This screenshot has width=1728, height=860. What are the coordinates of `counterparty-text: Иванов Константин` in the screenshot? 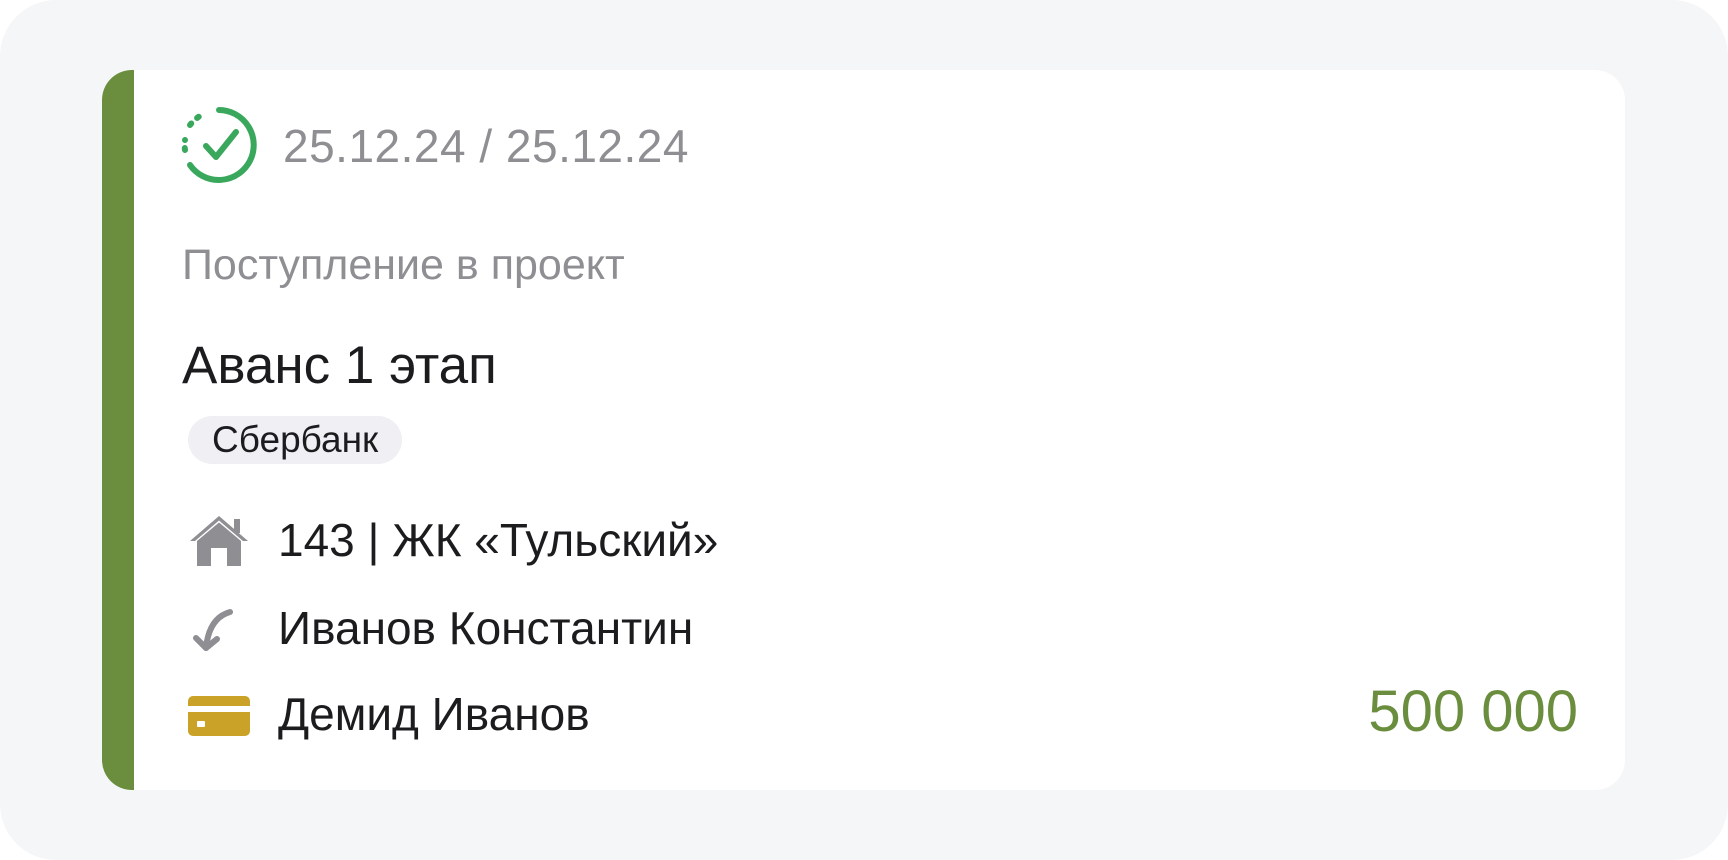 It's located at (486, 628).